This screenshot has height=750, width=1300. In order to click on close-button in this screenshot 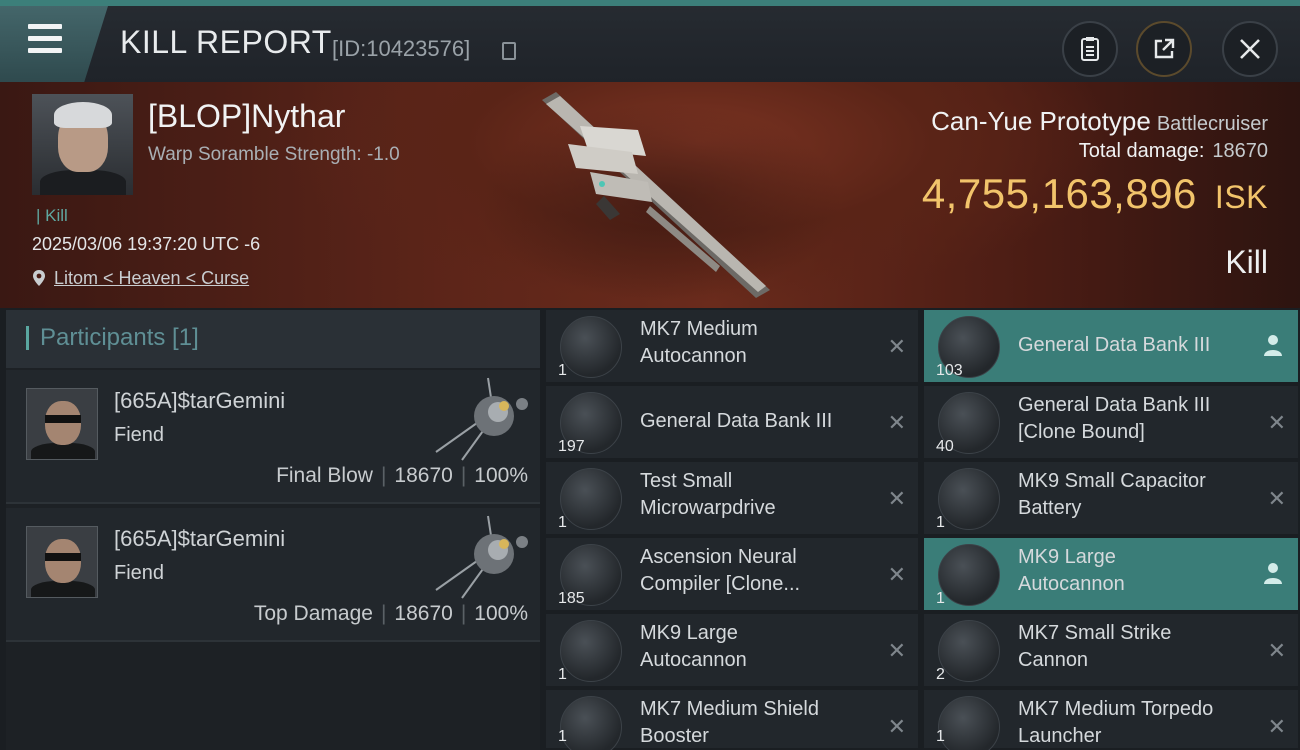, I will do `click(1250, 49)`.